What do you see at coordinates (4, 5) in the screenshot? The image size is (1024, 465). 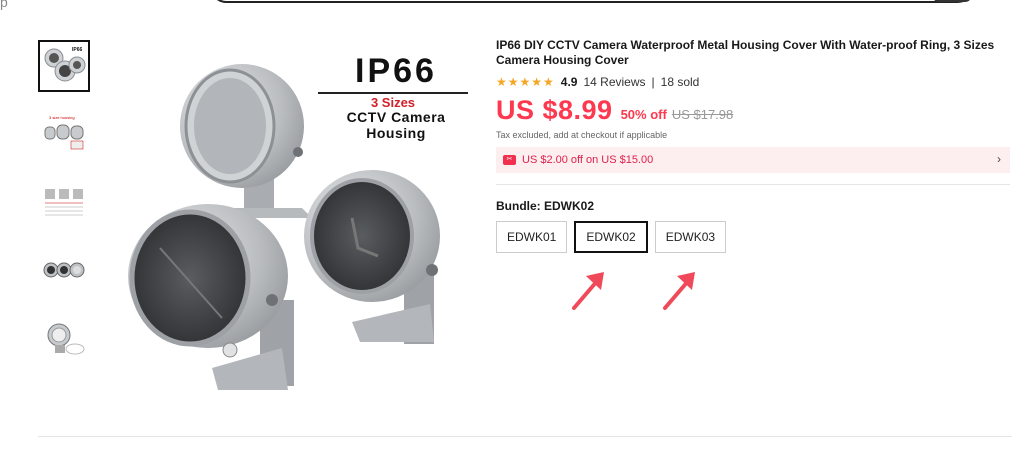 I see `logo: p` at bounding box center [4, 5].